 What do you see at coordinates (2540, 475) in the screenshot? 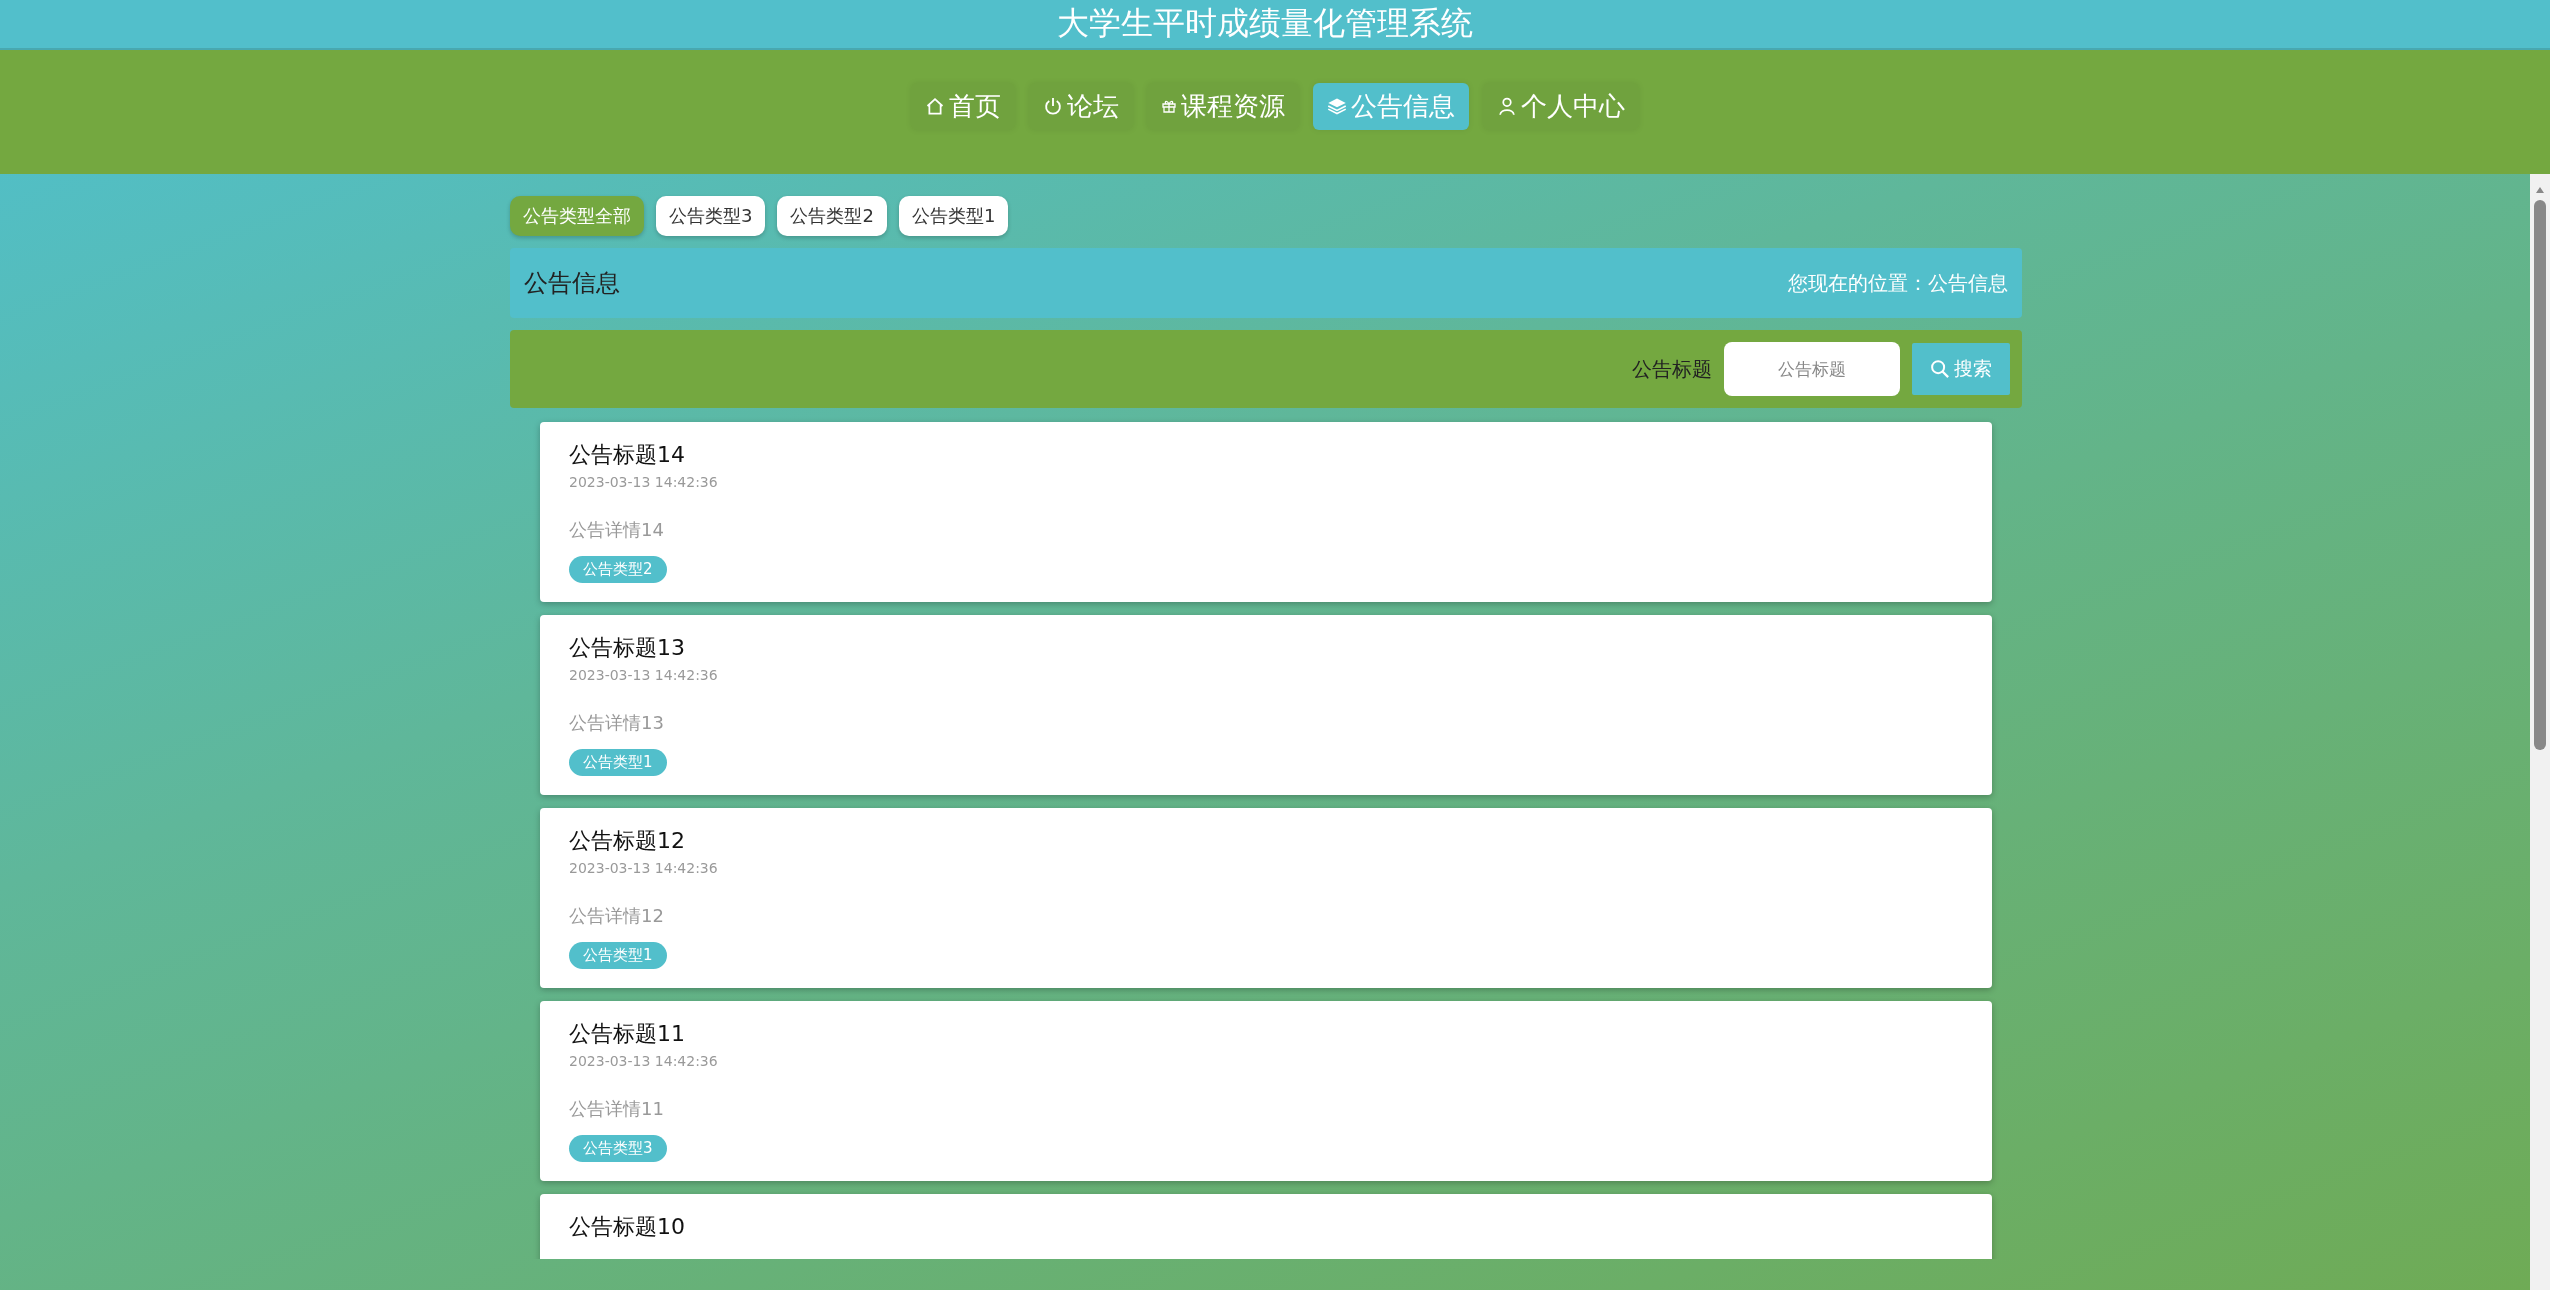
I see `scrollbar-thumb` at bounding box center [2540, 475].